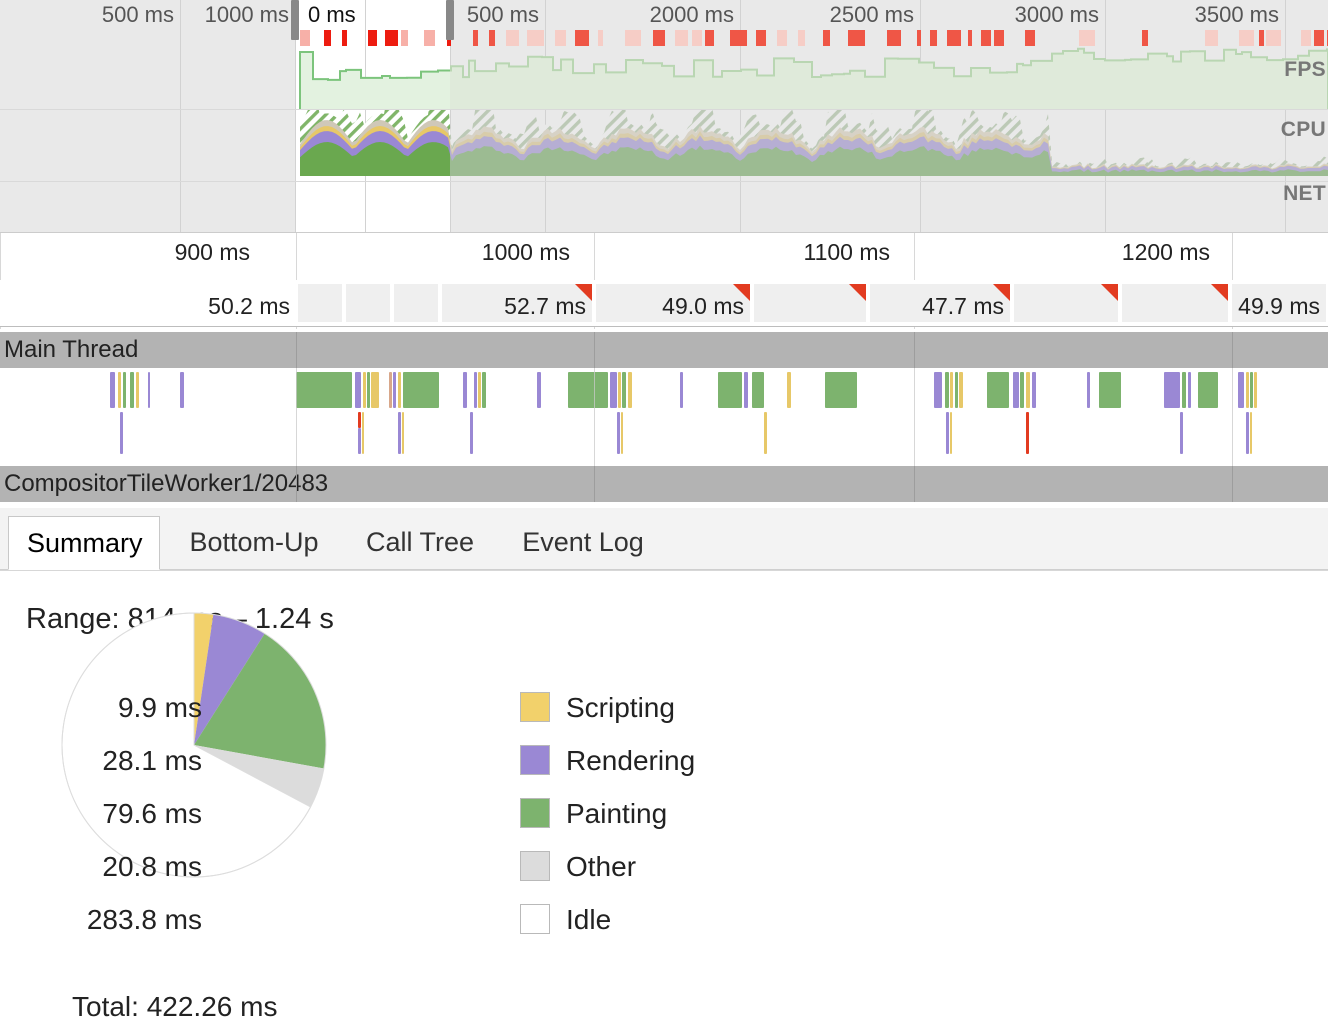  Describe the element at coordinates (583, 543) in the screenshot. I see `tab-event-log: Event Log` at that location.